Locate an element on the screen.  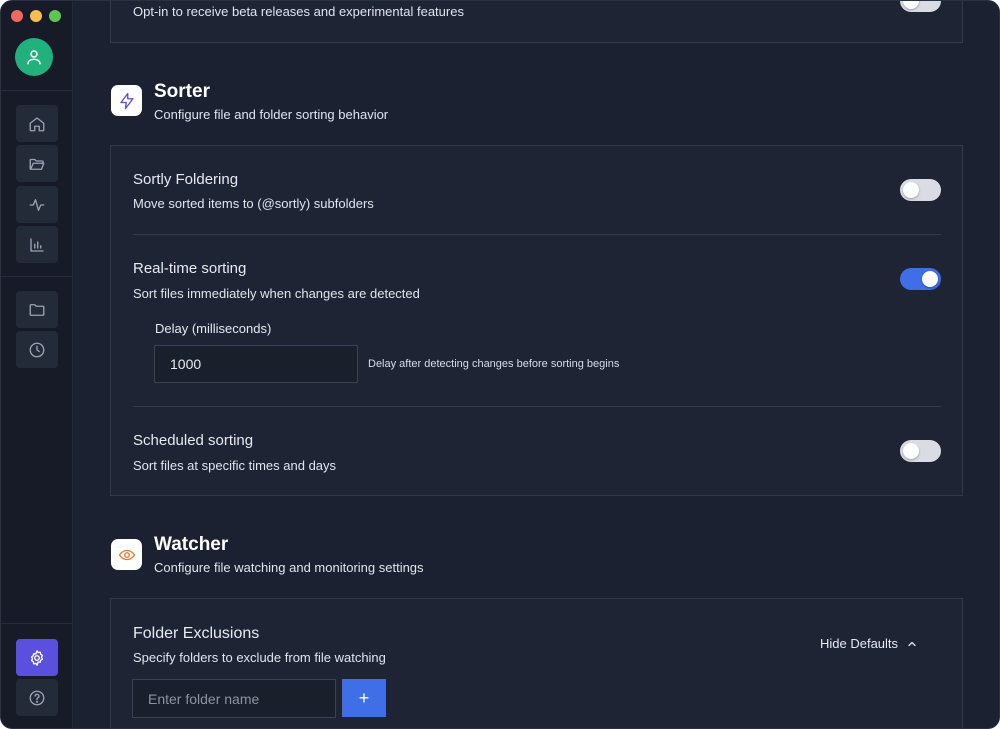
gear-icon is located at coordinates (37, 657).